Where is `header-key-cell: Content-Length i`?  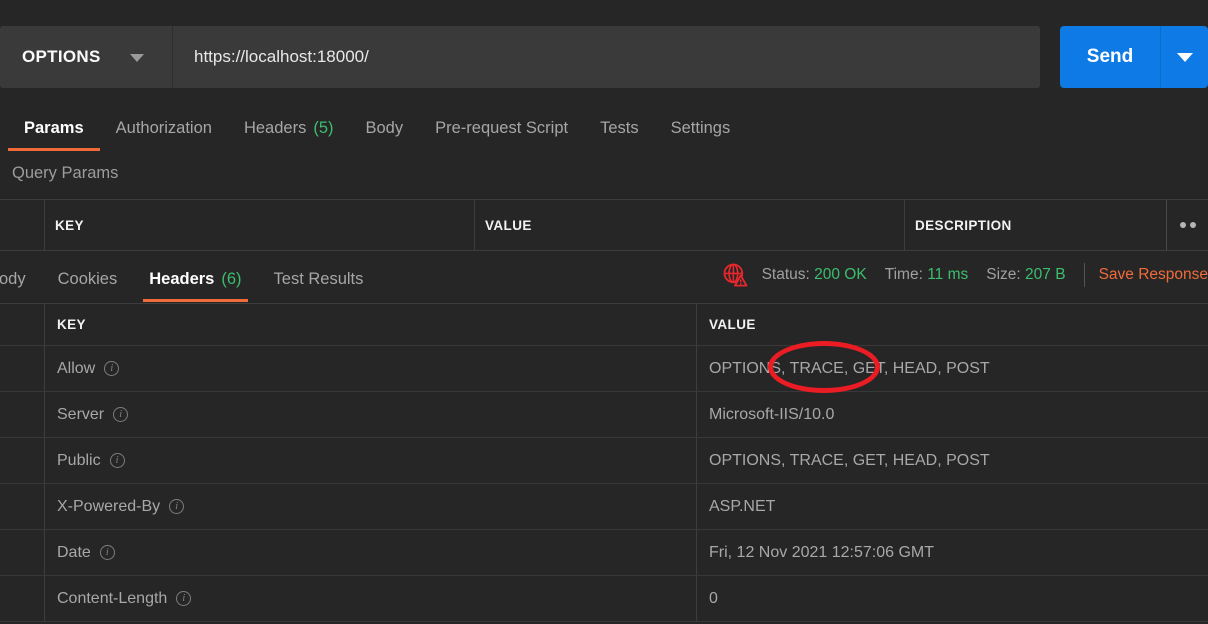 header-key-cell: Content-Length i is located at coordinates (371, 598).